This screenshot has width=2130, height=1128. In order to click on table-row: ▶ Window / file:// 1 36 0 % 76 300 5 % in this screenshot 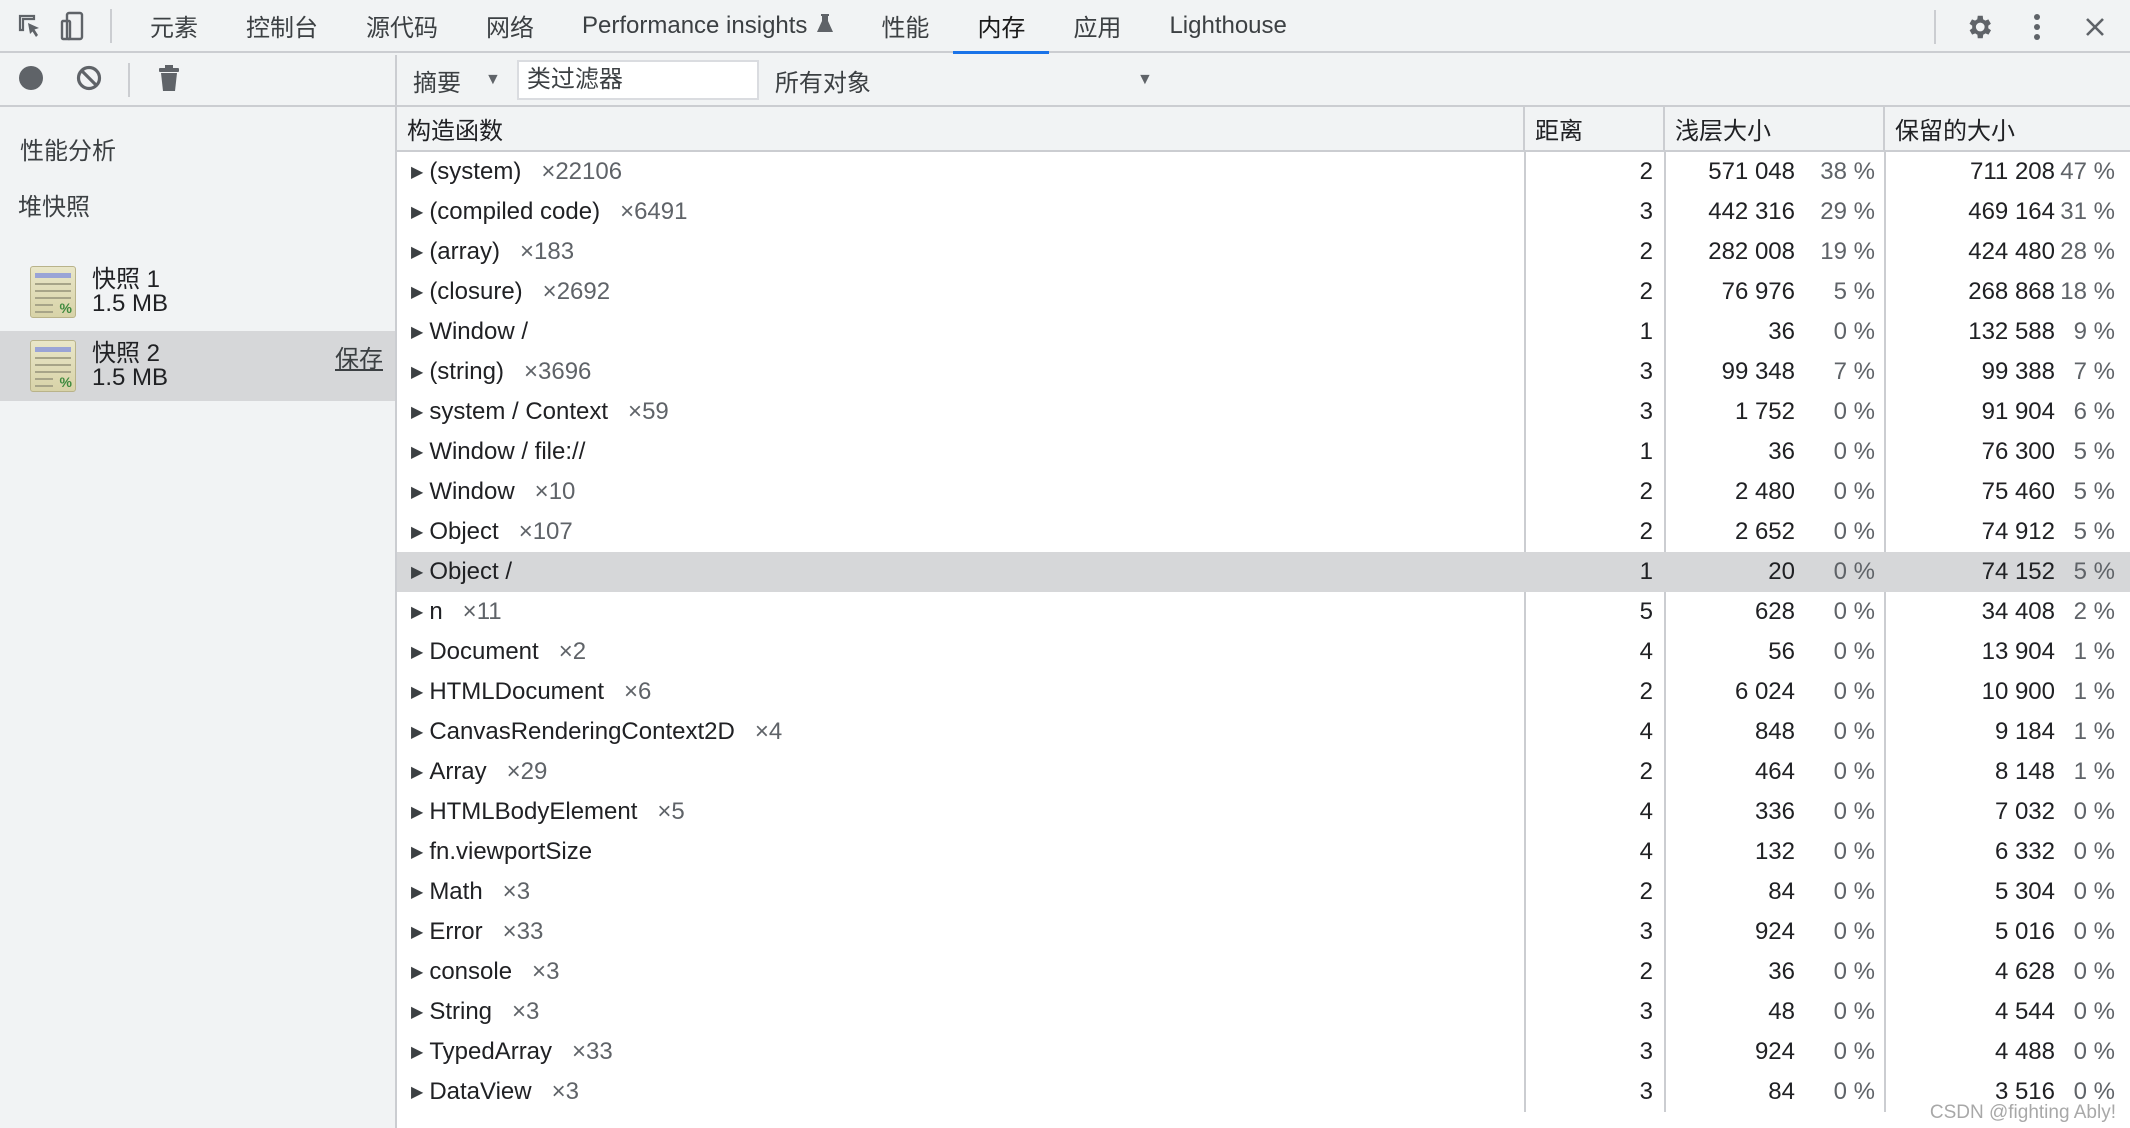, I will do `click(1263, 452)`.